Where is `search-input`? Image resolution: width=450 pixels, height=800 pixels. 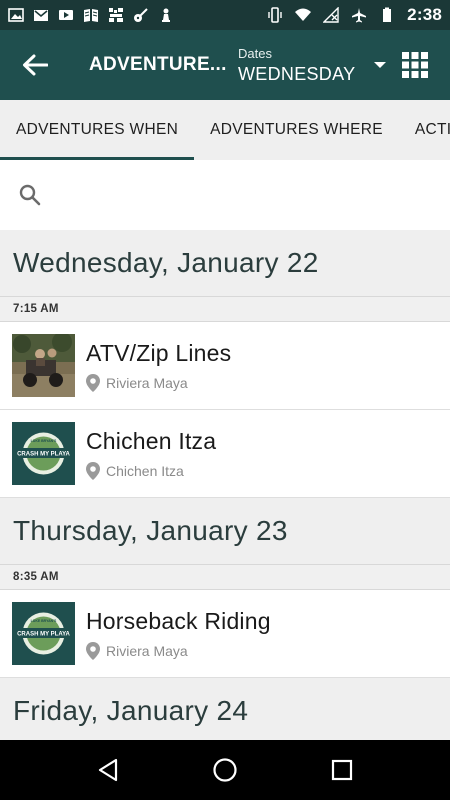
search-input is located at coordinates (244, 195).